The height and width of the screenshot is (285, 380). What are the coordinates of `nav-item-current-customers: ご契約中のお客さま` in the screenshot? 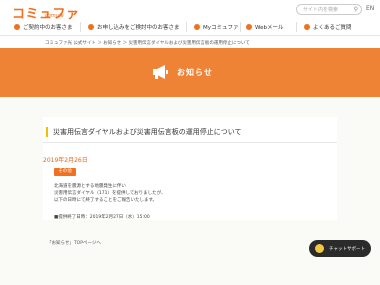 It's located at (43, 27).